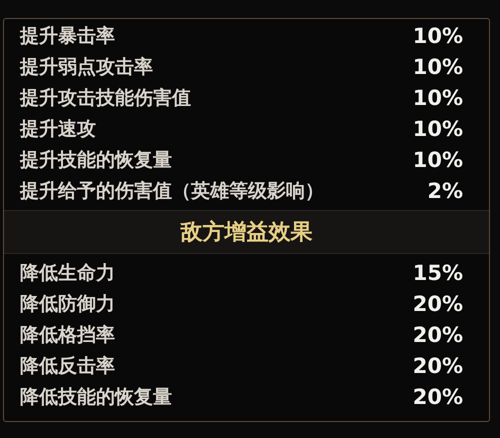 Image resolution: width=500 pixels, height=438 pixels. I want to click on effect-label: 提升暴击率, so click(67, 37).